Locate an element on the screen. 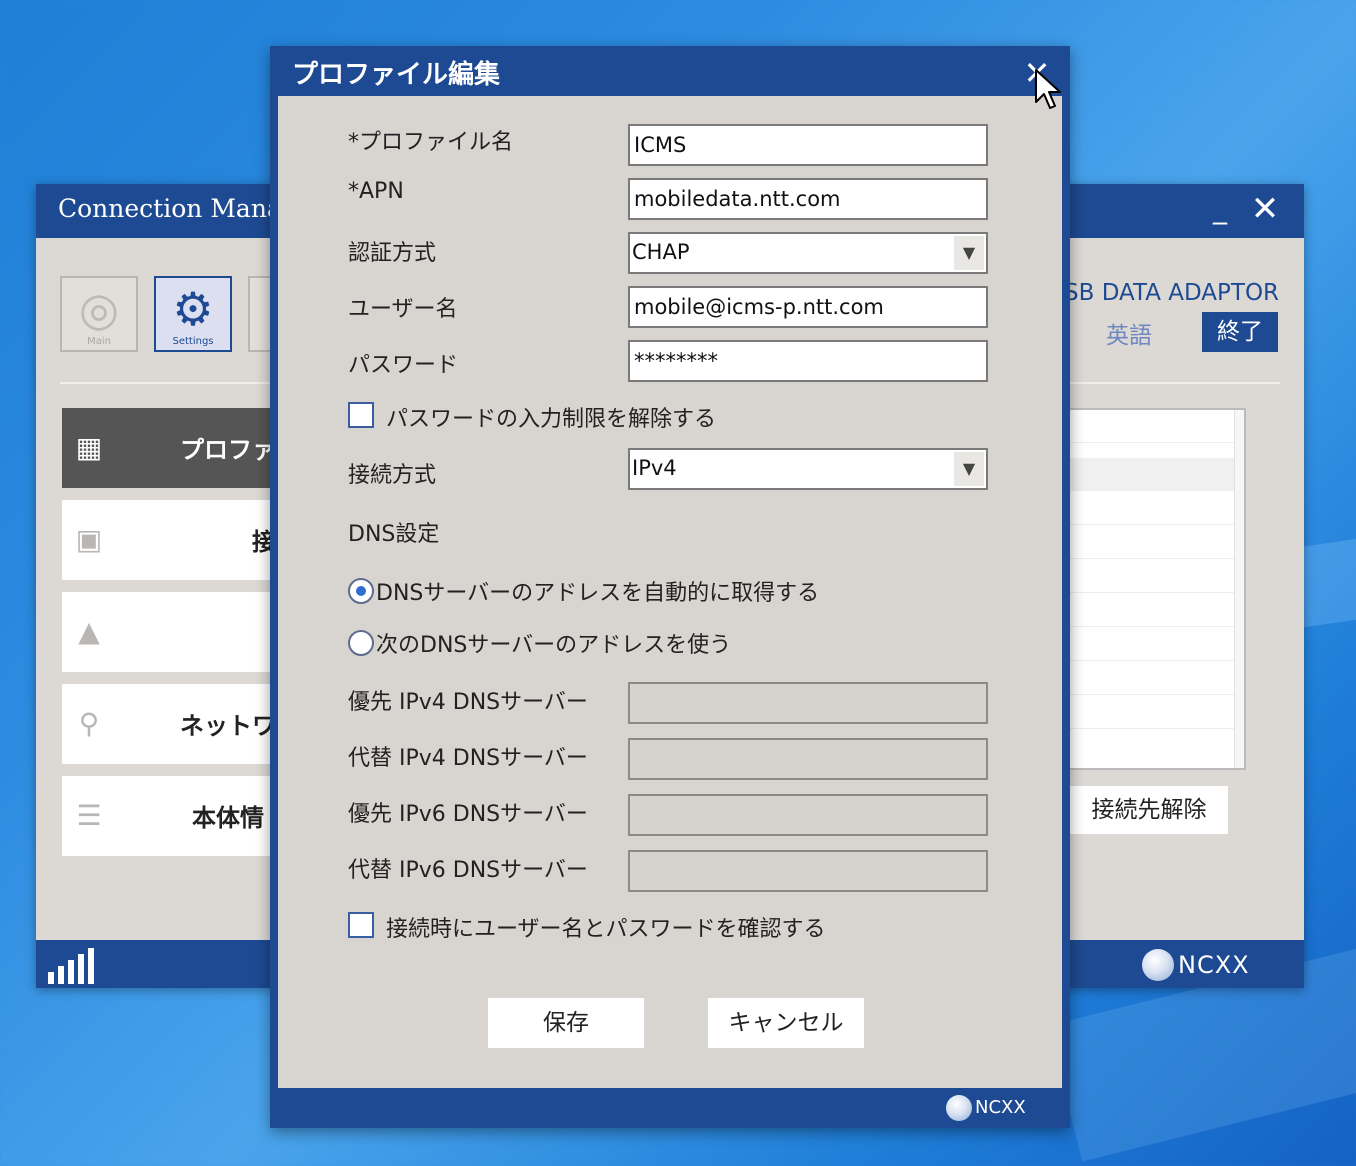  unlock-password-label: パスワードの入力制限を解除する is located at coordinates (551, 419).